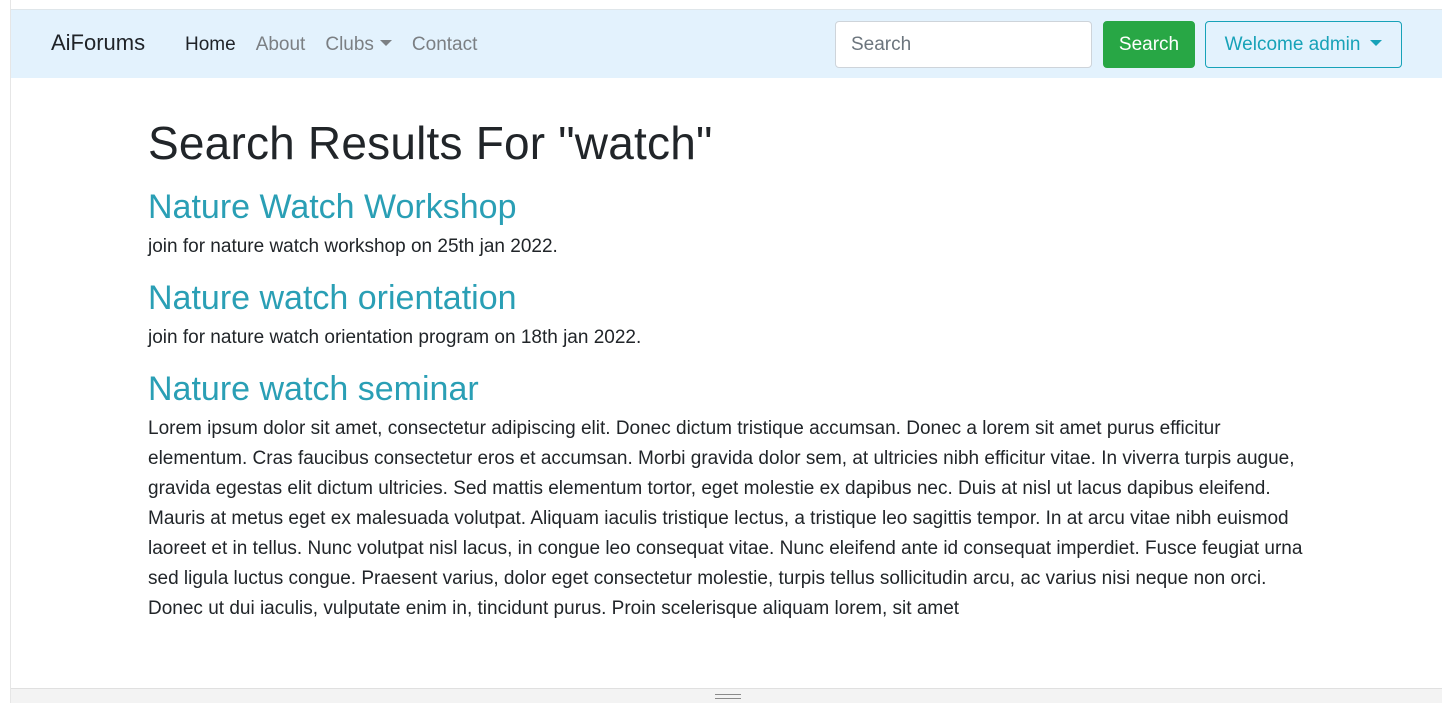  Describe the element at coordinates (733, 207) in the screenshot. I see `result-title-link: Nature Watch Workshop` at that location.